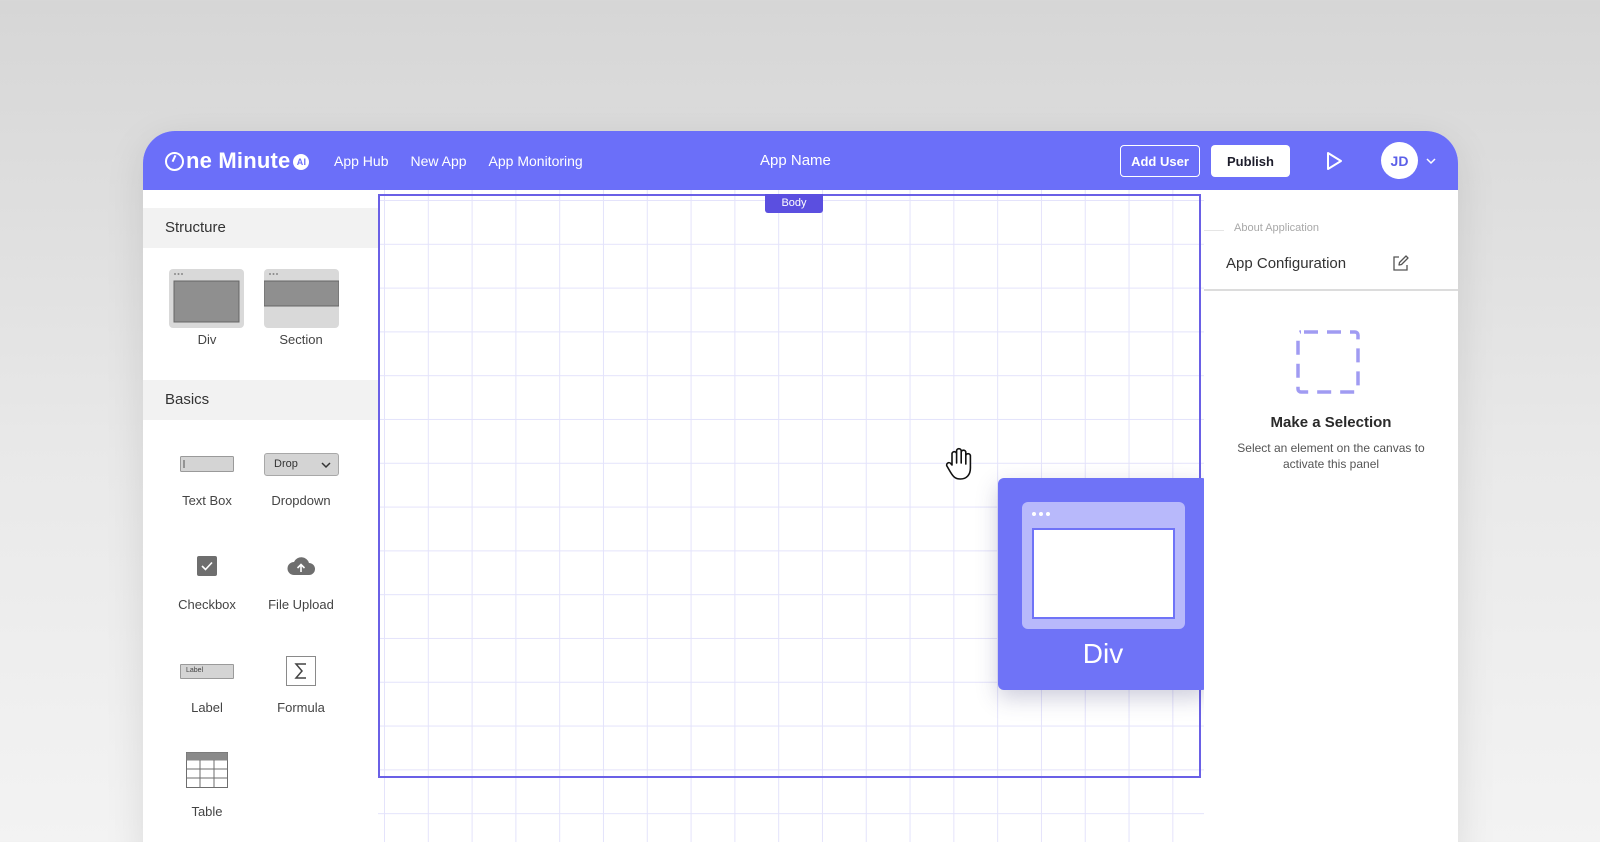 Image resolution: width=1600 pixels, height=842 pixels. I want to click on component-text-box: Text Box, so click(207, 482).